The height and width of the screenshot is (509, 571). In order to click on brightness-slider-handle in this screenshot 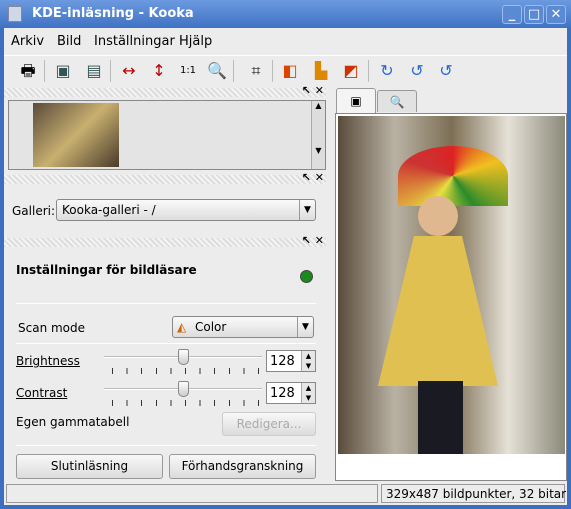, I will do `click(183, 357)`.